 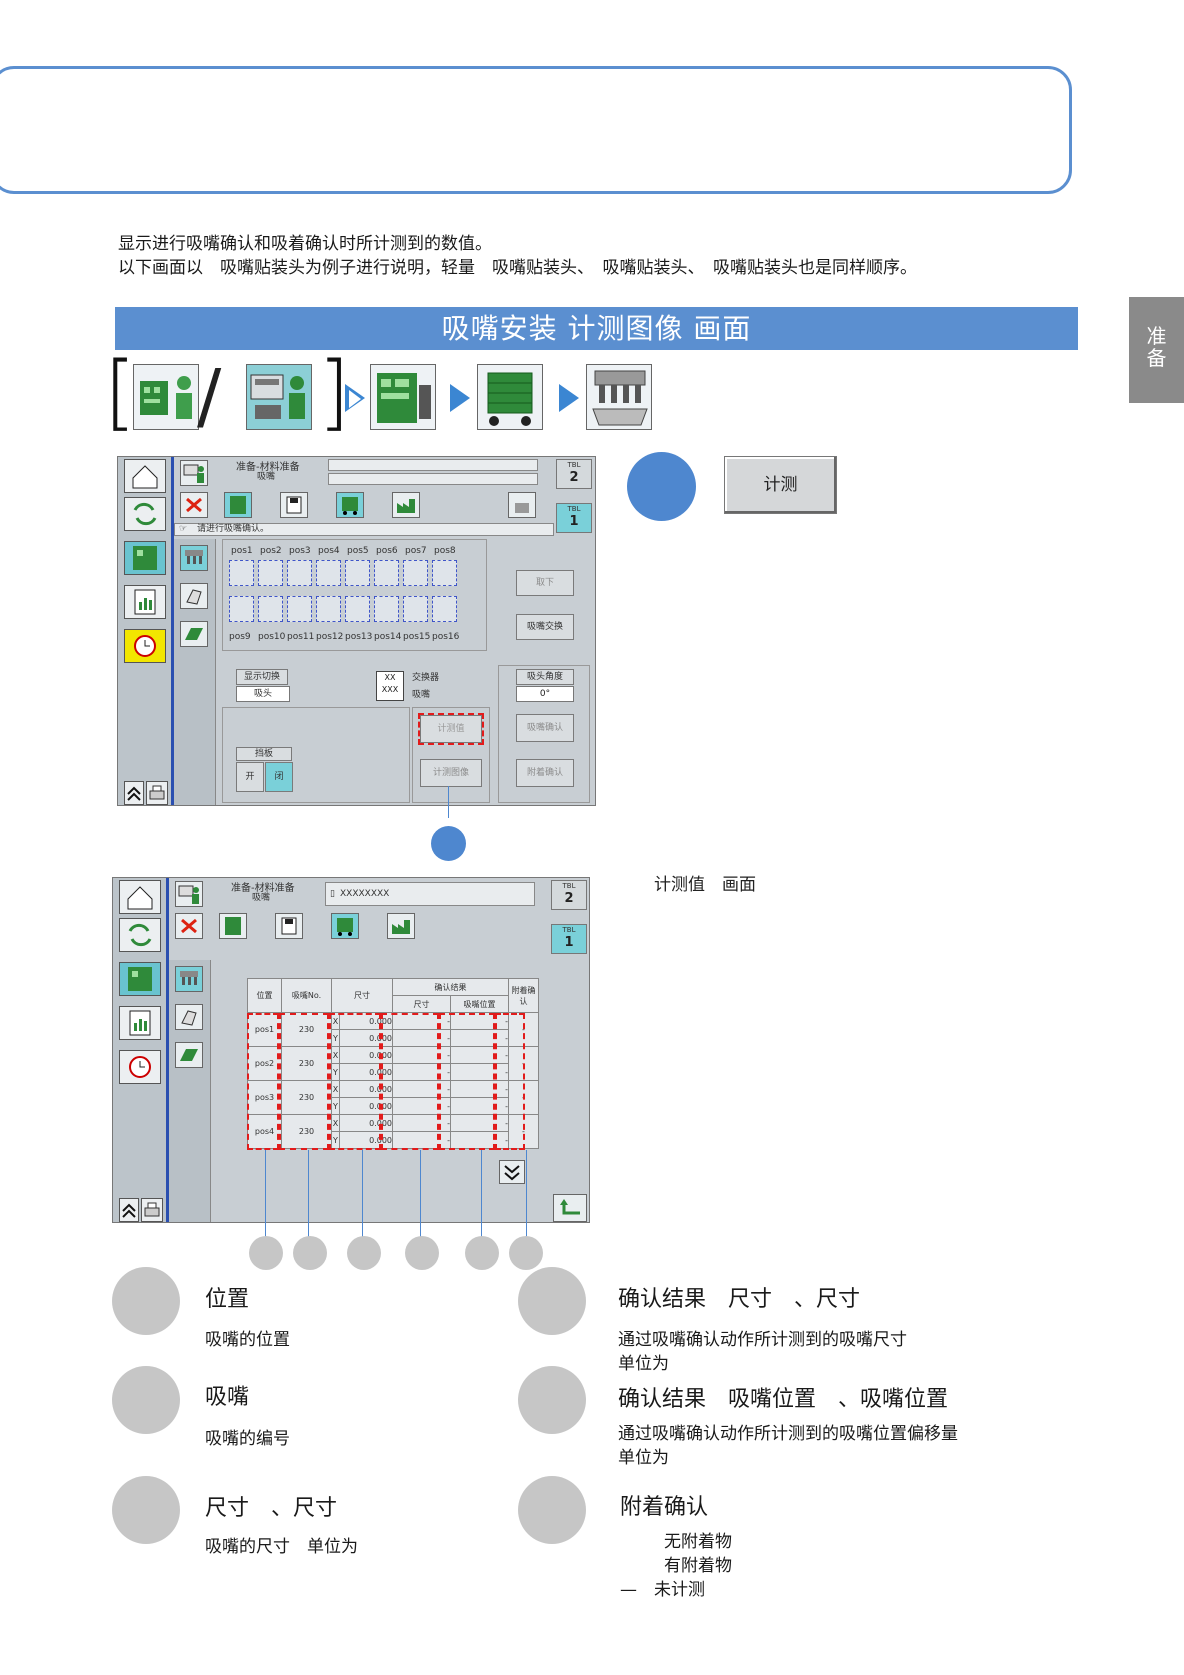 I want to click on callout-line-d, so click(x=420, y=1195).